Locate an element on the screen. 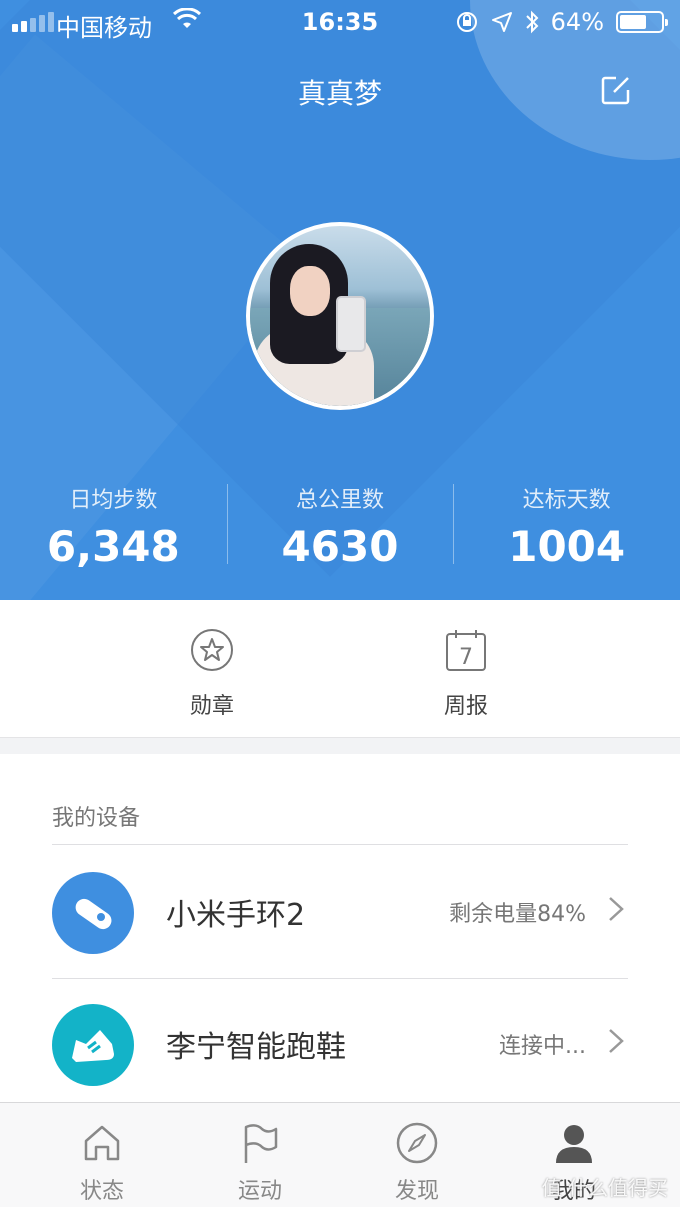  stat-goal-days: 达标天数 1004 is located at coordinates (566, 528).